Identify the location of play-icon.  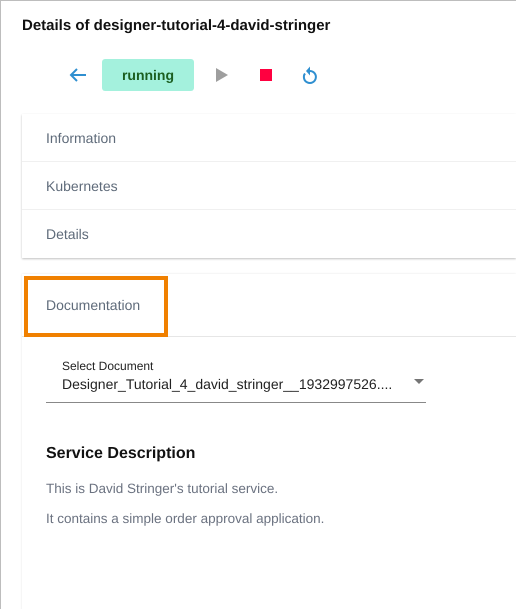
(222, 75).